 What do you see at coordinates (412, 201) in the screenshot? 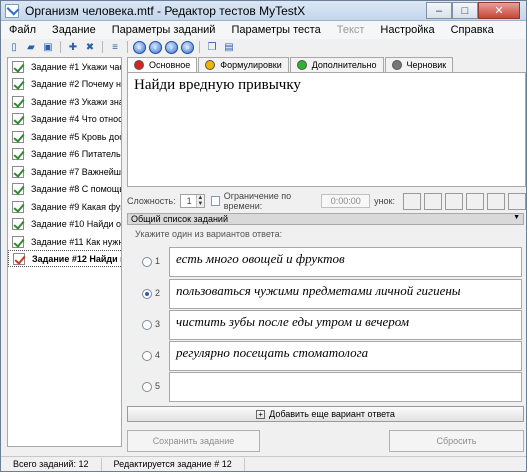
I see `insert-image-icon` at bounding box center [412, 201].